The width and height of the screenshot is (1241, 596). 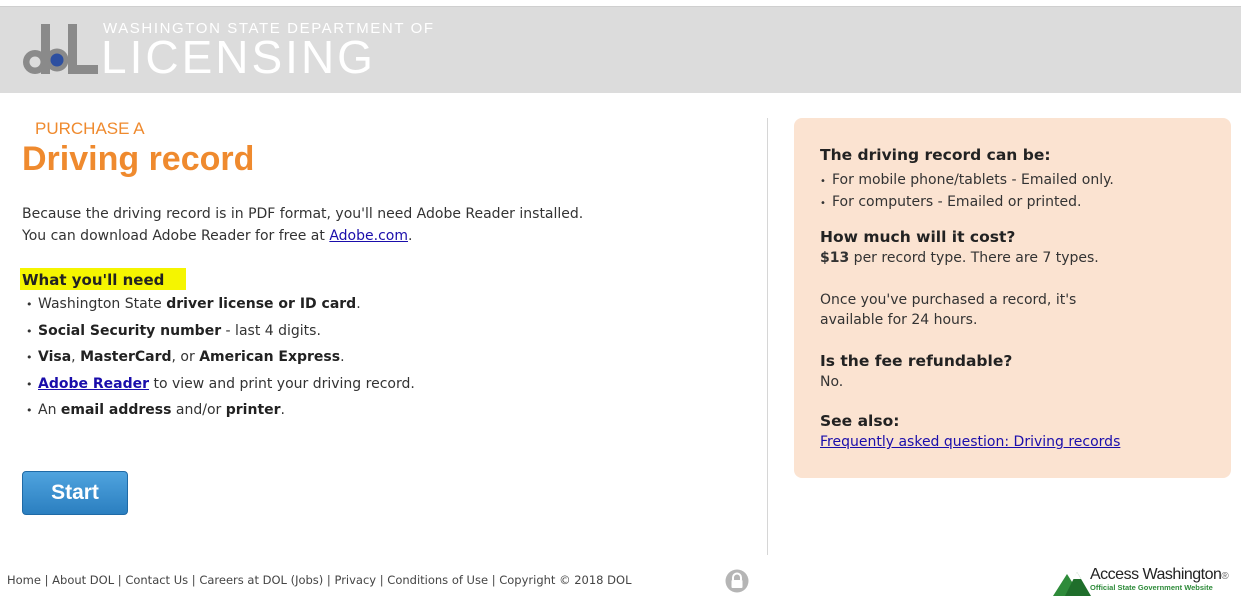 I want to click on brand-title: LICENSING, so click(x=238, y=57).